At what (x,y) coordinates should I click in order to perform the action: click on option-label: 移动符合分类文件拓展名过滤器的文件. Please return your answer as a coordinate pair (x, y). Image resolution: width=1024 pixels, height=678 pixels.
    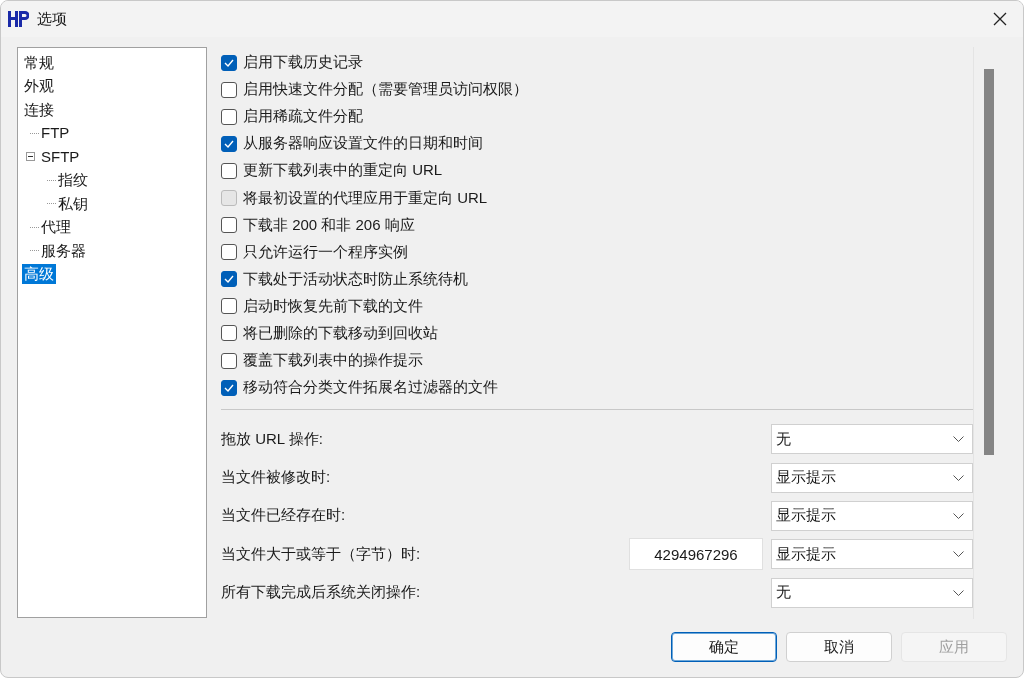
    Looking at the image, I should click on (370, 388).